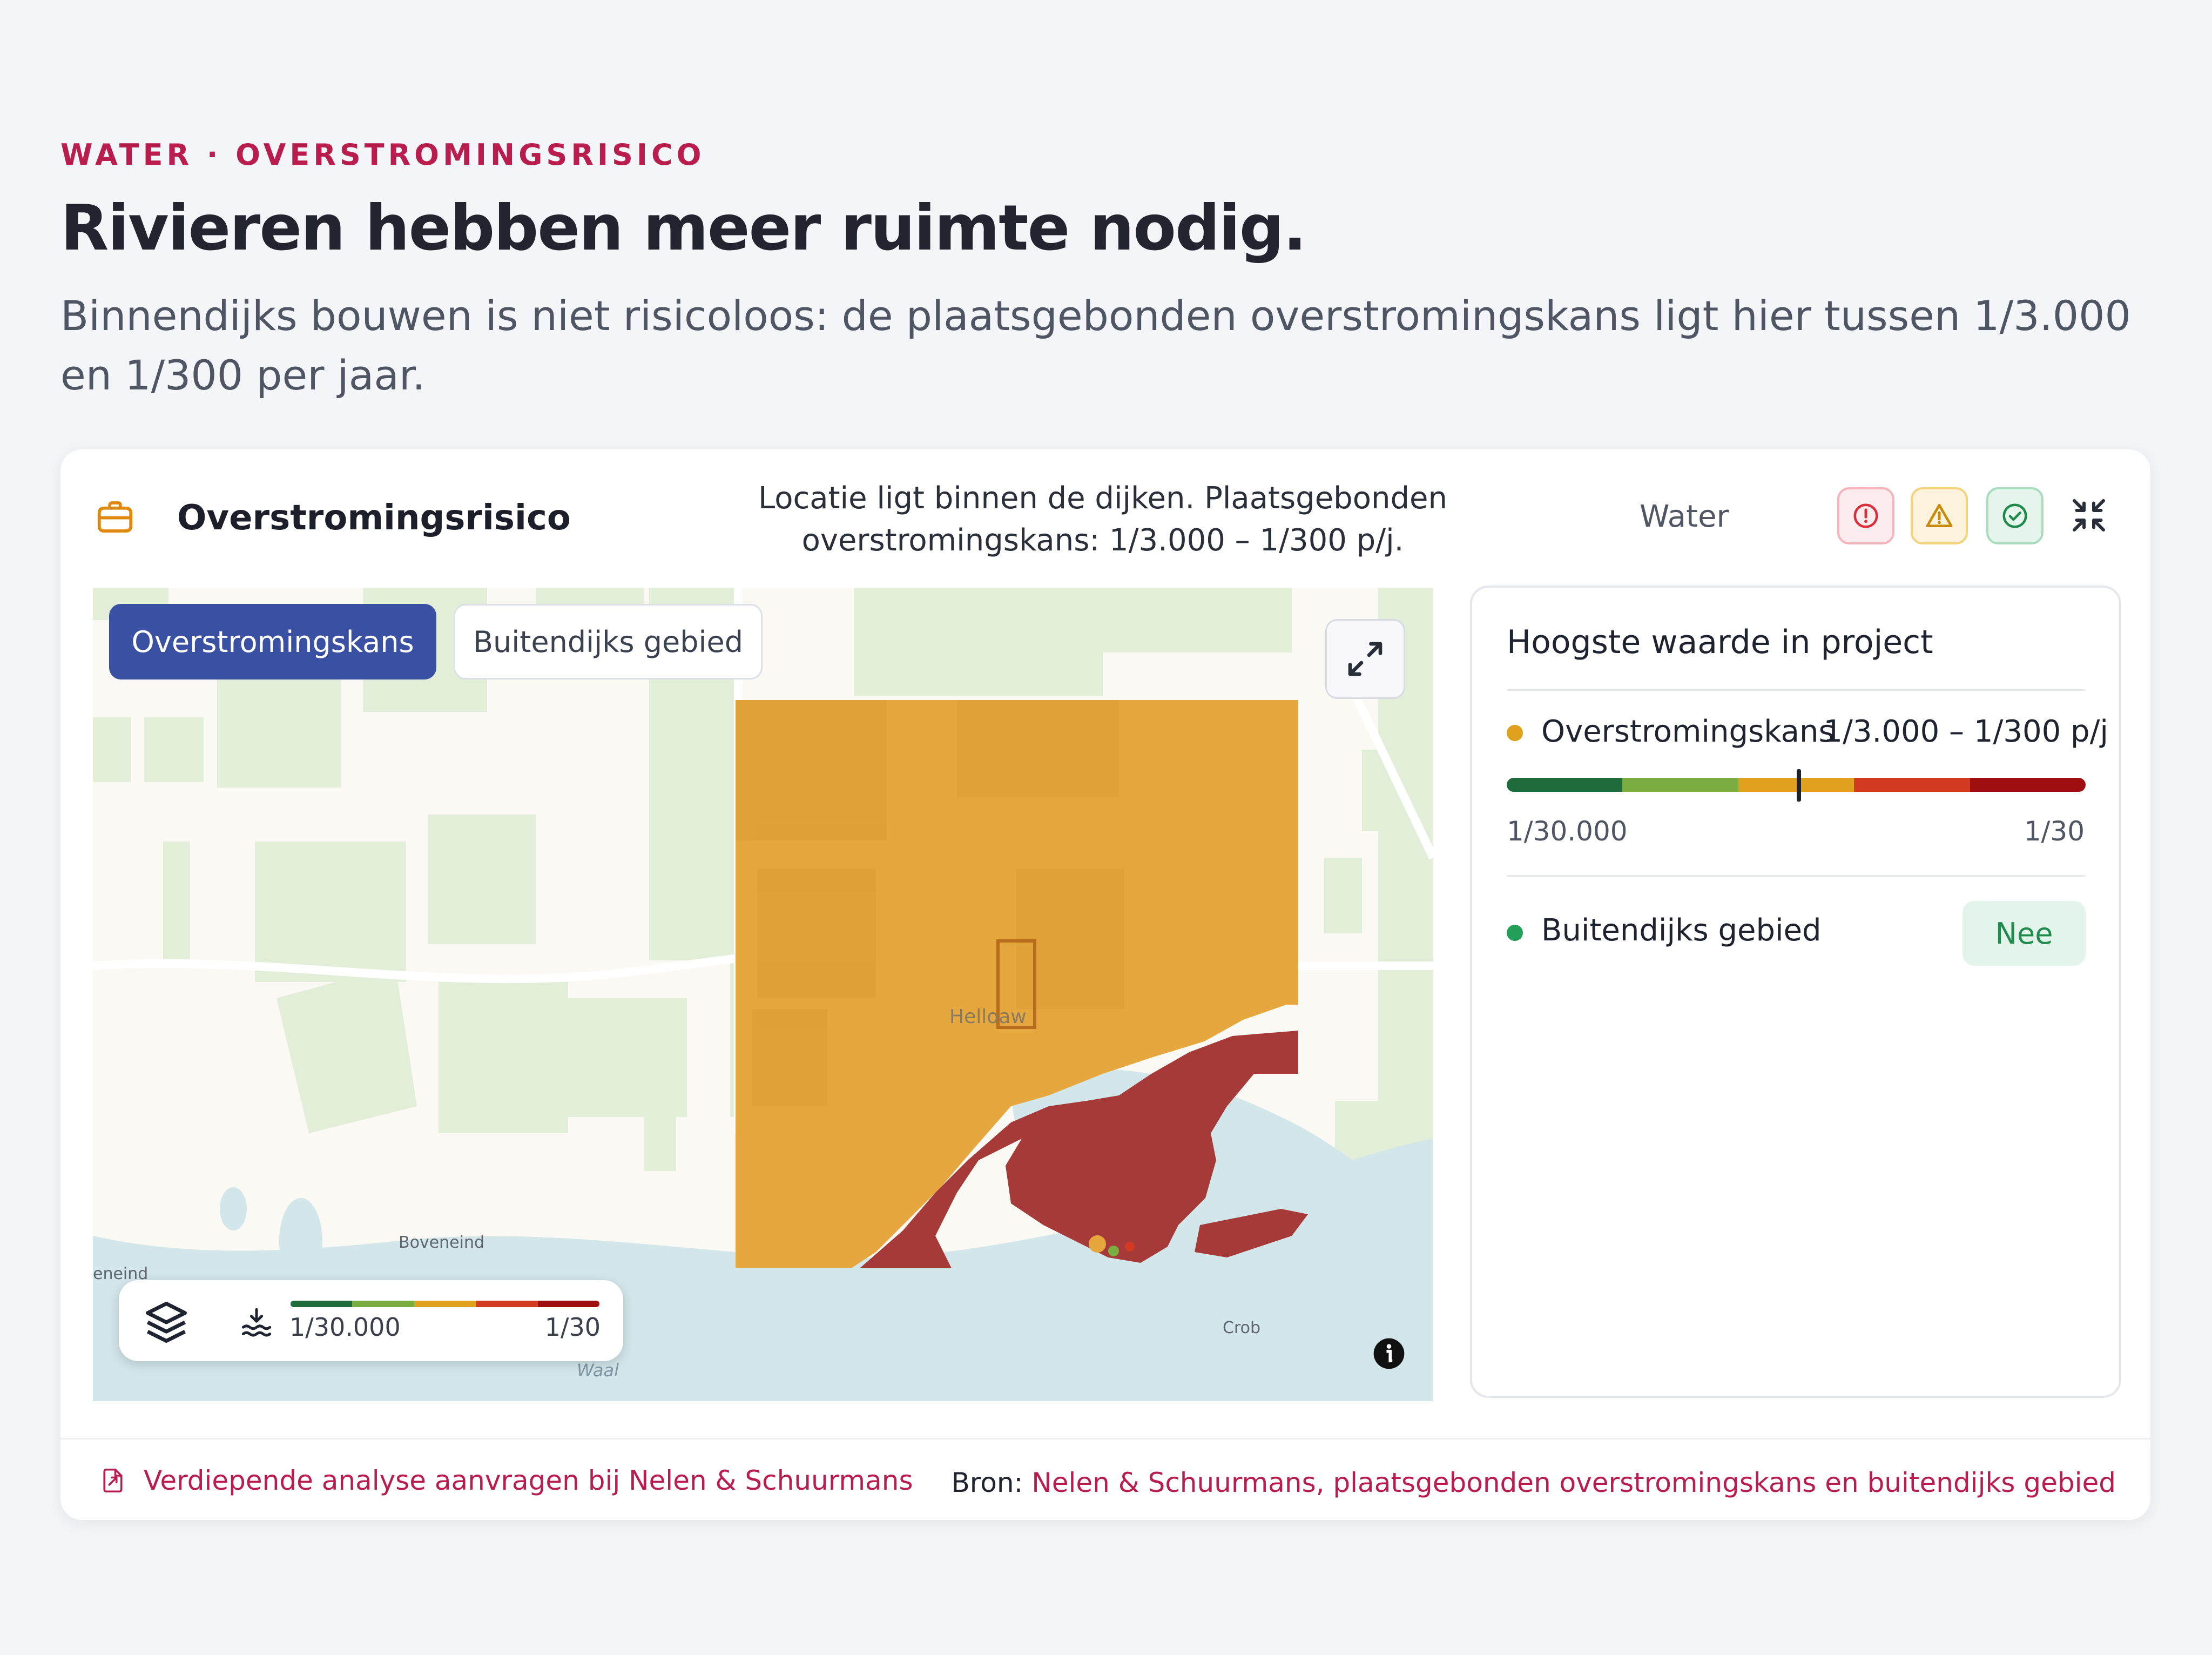 Image resolution: width=2212 pixels, height=1655 pixels. I want to click on status-warning-button, so click(1939, 515).